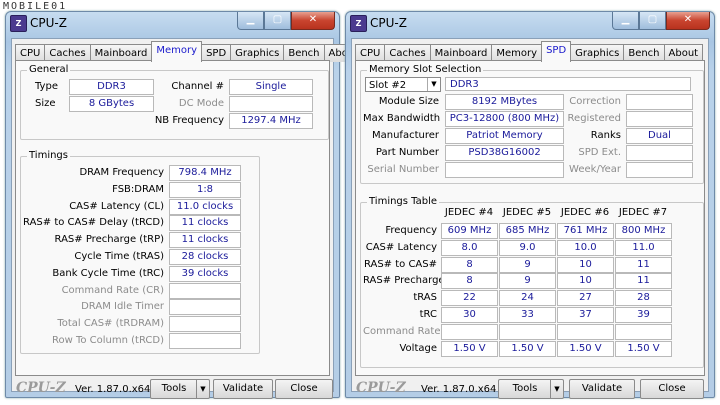 The width and height of the screenshot is (720, 405). I want to click on timings-cell: 8, so click(469, 281).